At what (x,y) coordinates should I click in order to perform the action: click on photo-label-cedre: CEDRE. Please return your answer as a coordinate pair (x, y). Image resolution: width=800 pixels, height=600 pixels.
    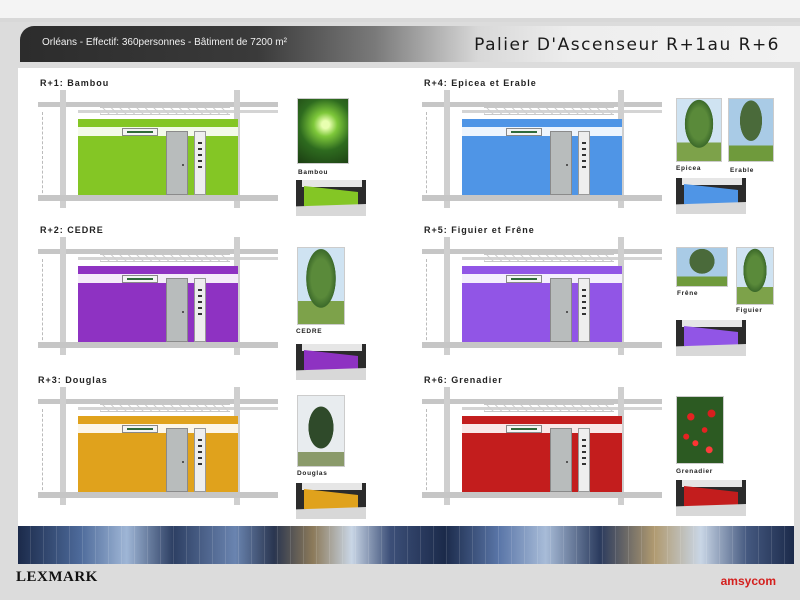
    Looking at the image, I should click on (309, 331).